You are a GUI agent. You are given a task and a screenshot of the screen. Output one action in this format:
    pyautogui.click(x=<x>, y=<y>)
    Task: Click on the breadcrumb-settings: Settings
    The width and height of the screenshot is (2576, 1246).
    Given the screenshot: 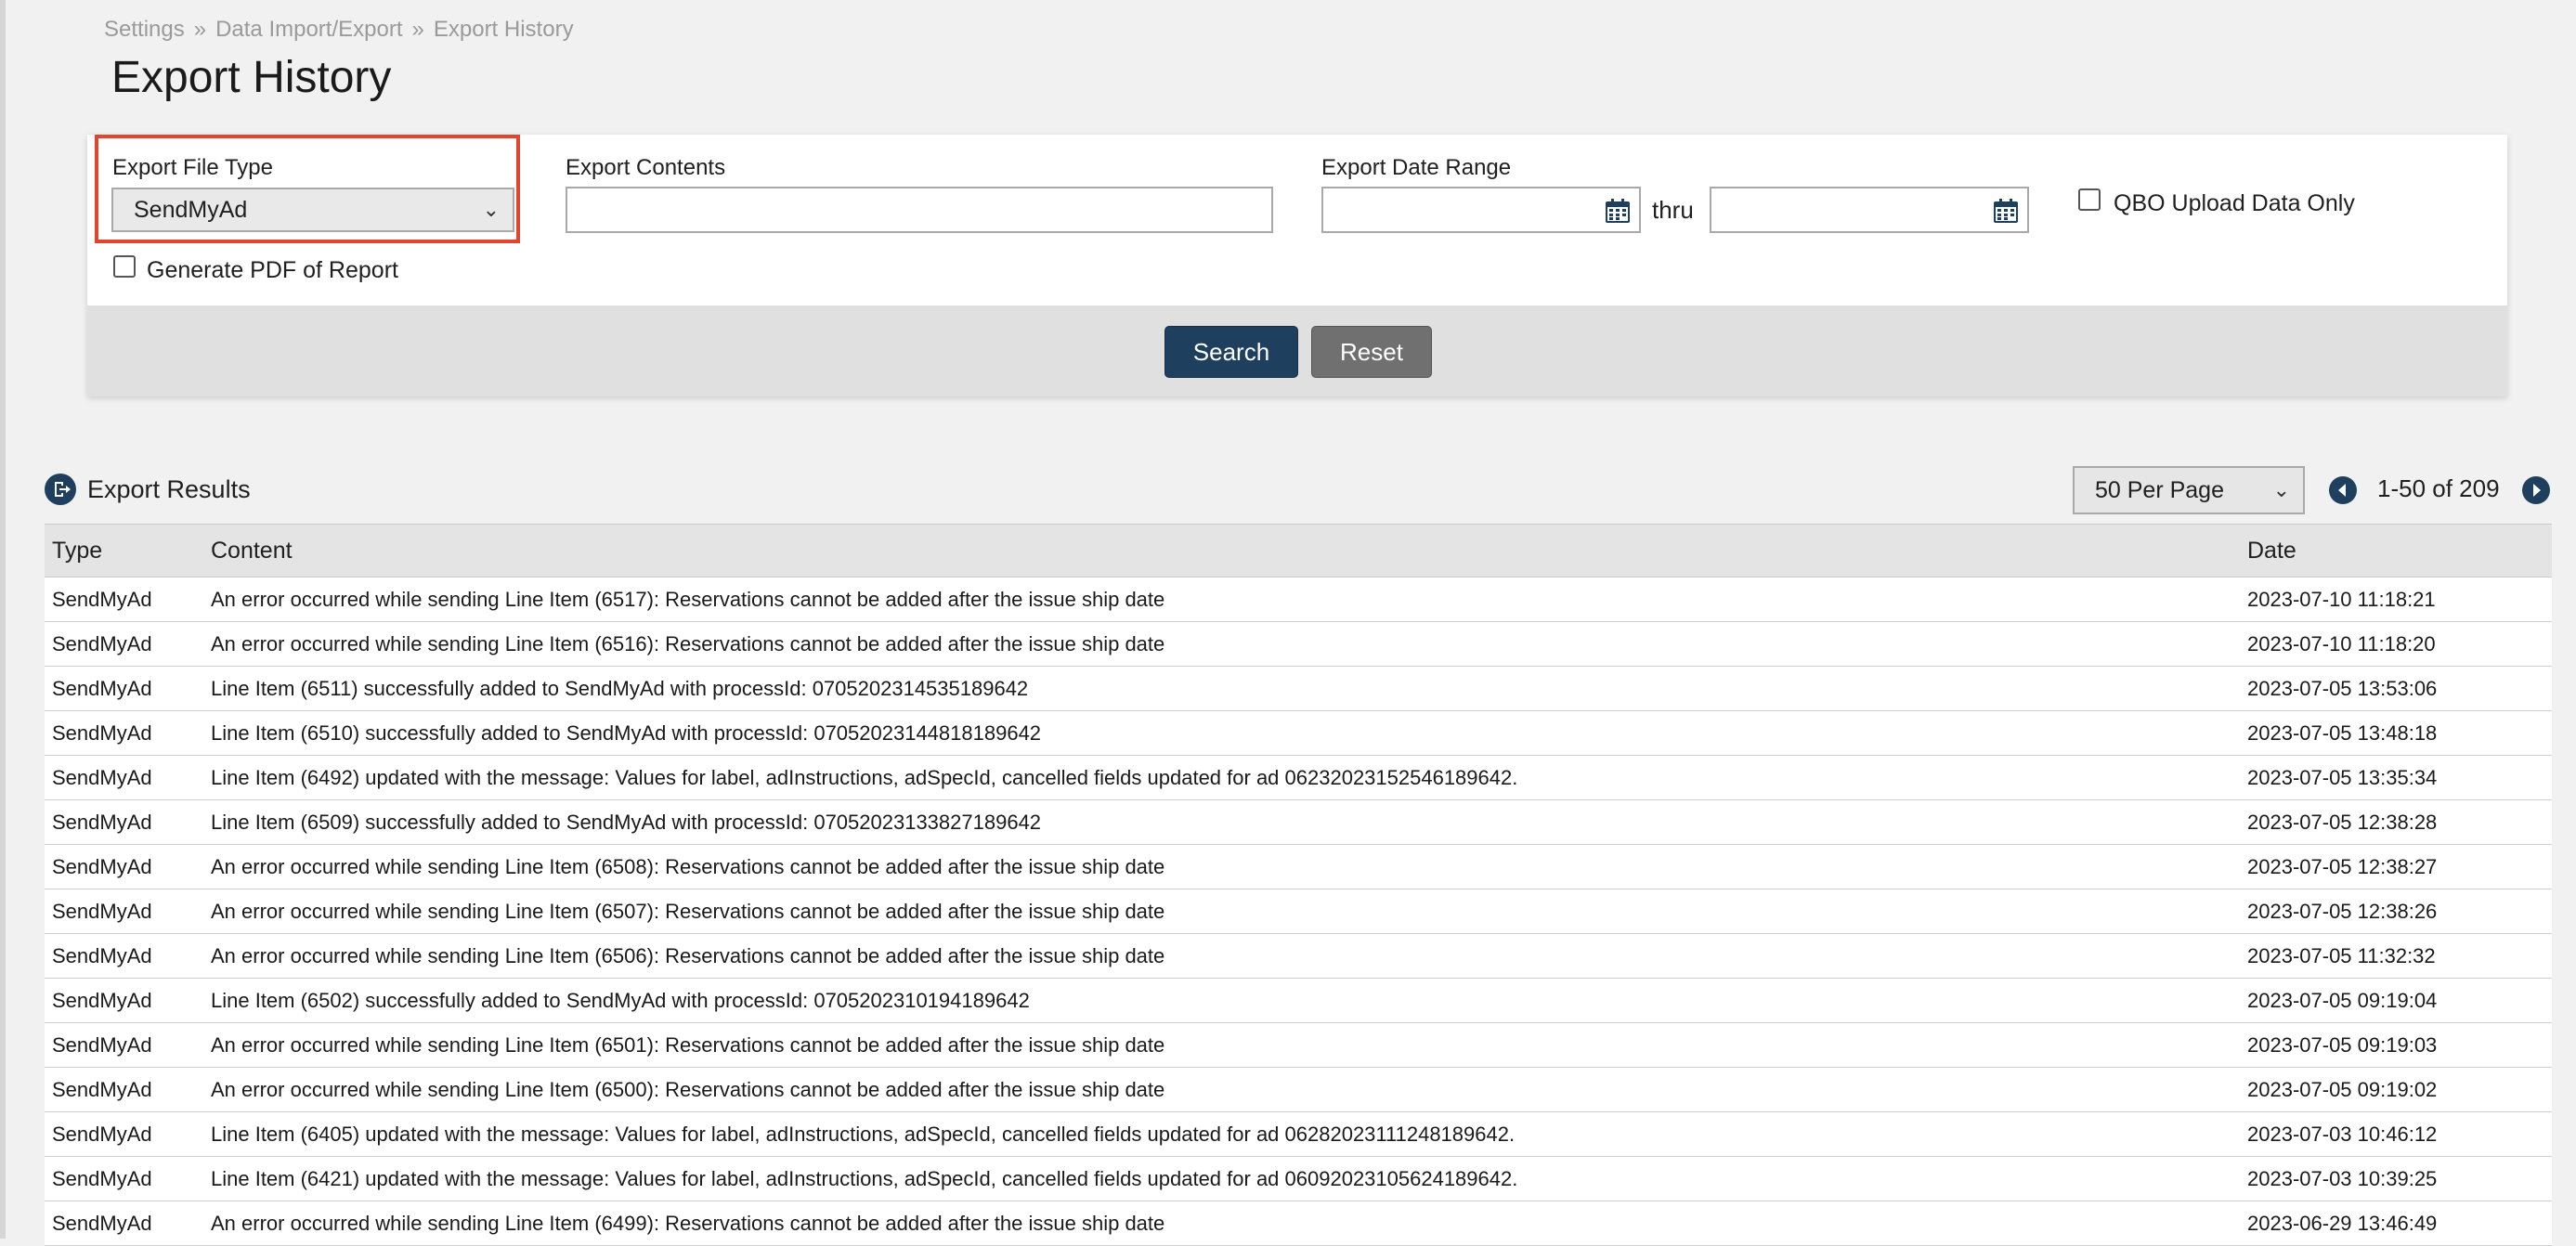 What is the action you would take?
    pyautogui.click(x=144, y=30)
    